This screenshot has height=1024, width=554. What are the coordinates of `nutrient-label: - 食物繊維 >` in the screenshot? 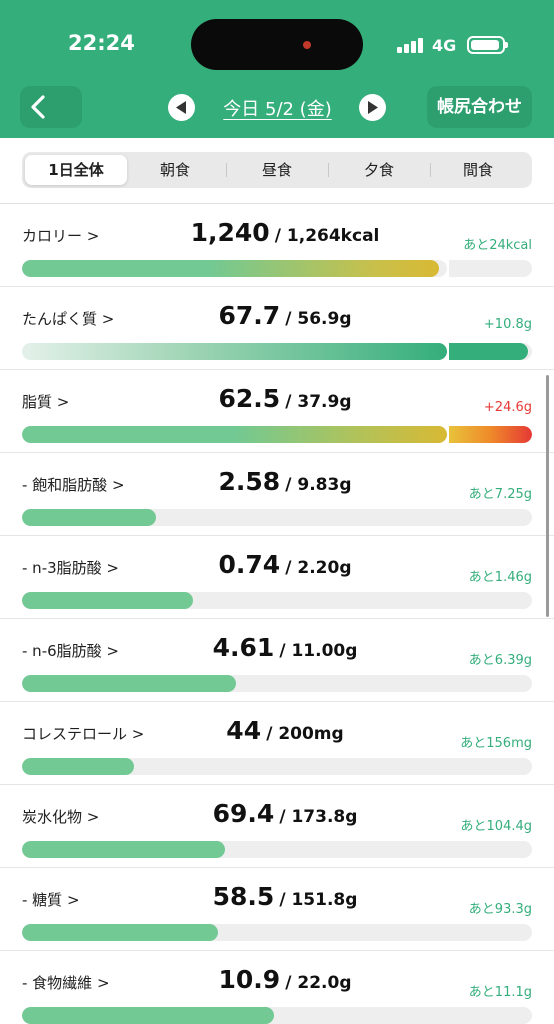 It's located at (66, 982).